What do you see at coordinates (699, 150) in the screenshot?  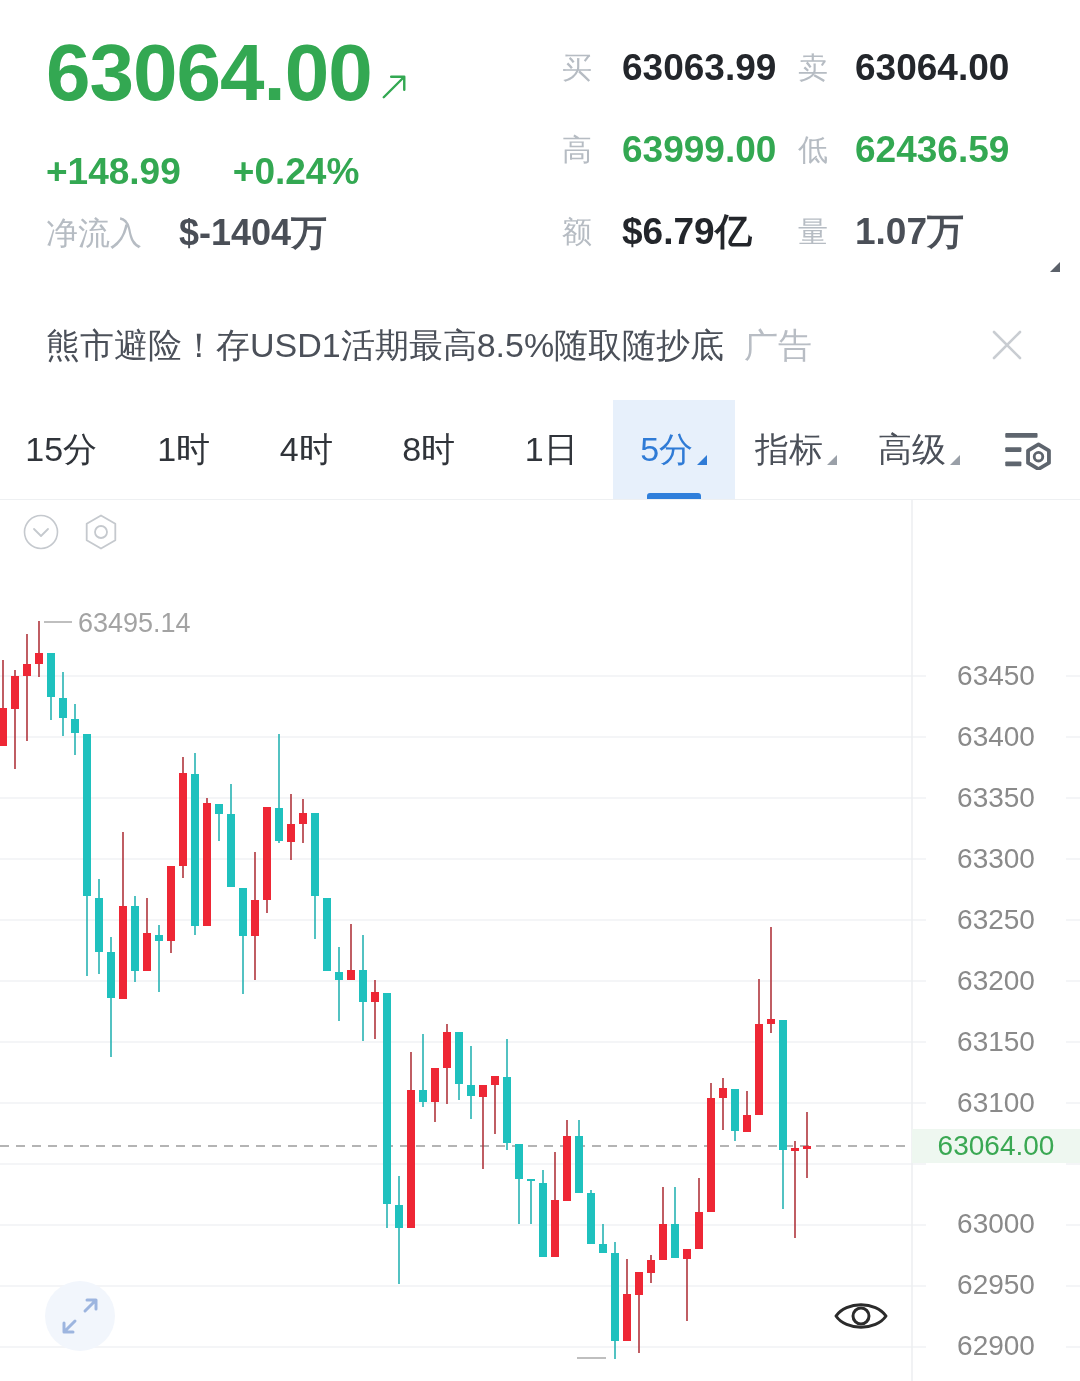 I see `stat-value: 63999.00` at bounding box center [699, 150].